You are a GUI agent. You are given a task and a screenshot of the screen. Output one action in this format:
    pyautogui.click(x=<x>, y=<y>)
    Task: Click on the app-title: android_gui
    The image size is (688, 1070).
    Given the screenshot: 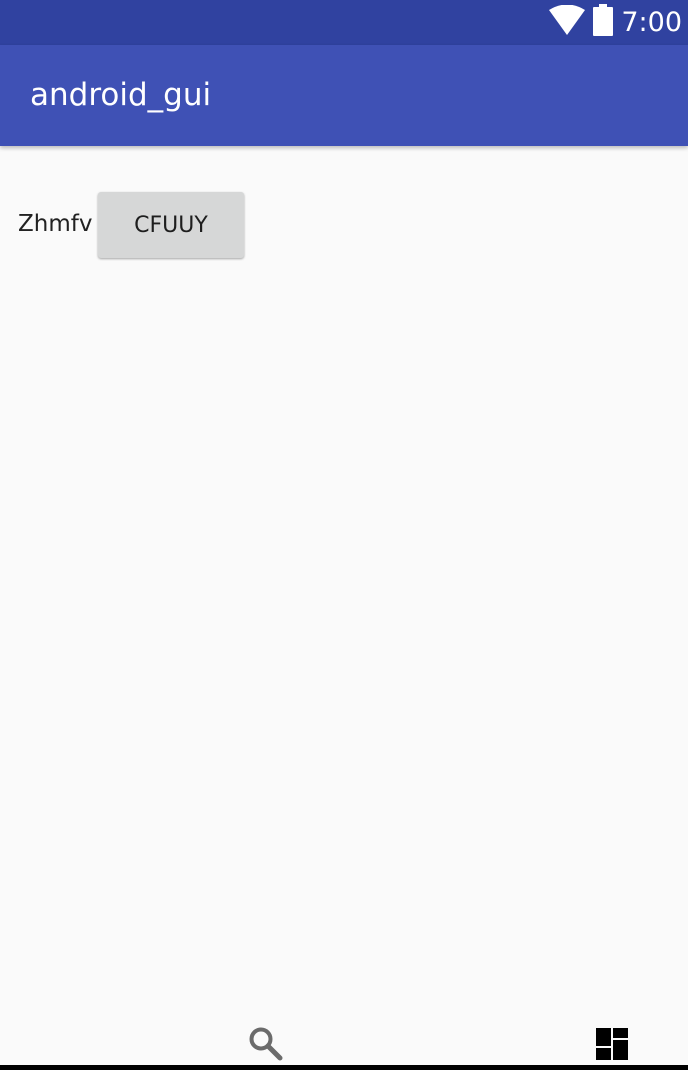 What is the action you would take?
    pyautogui.click(x=121, y=95)
    